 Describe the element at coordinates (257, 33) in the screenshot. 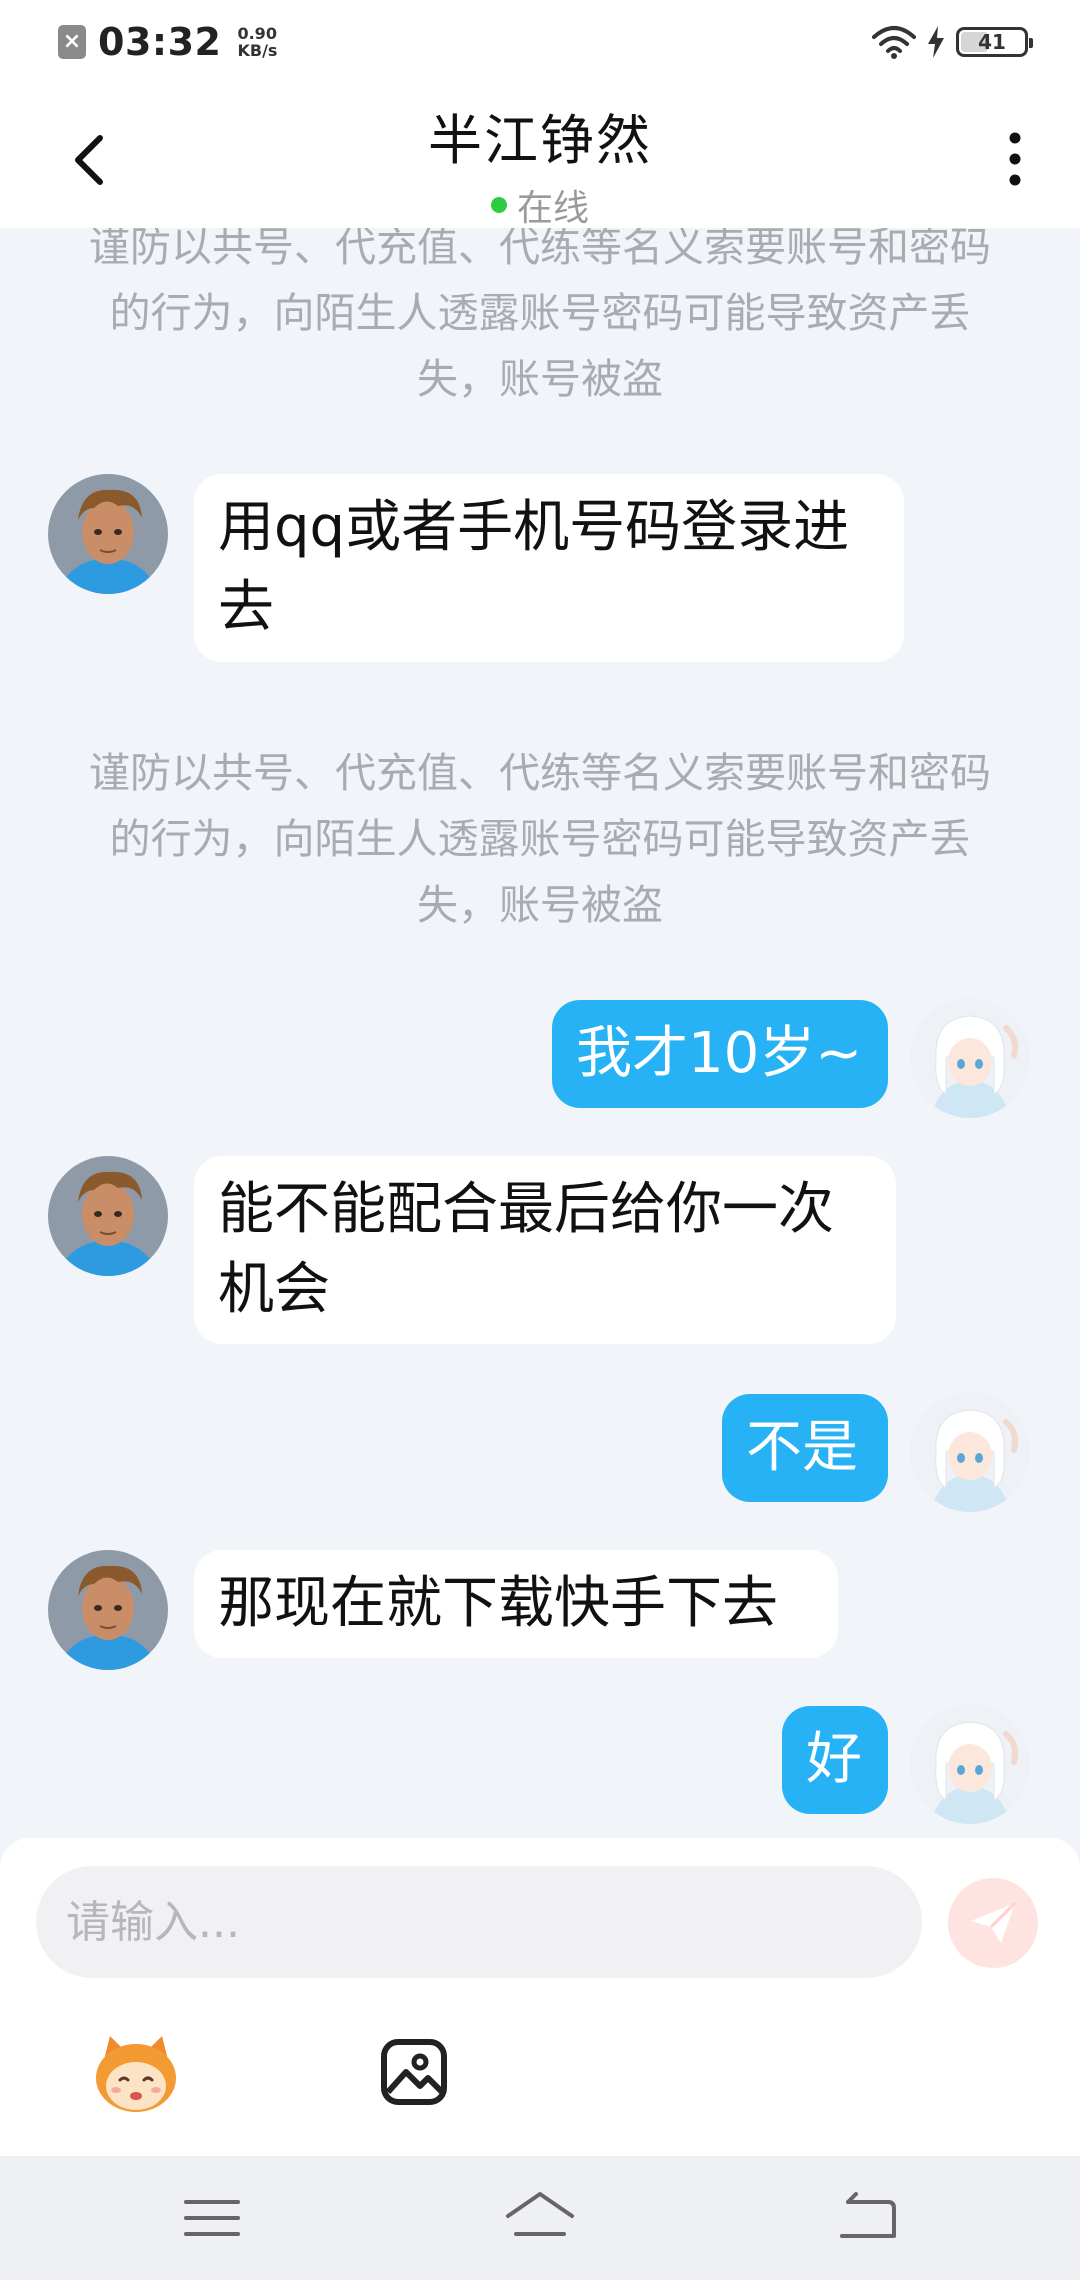

I see `network-speed-value: 0.90` at that location.